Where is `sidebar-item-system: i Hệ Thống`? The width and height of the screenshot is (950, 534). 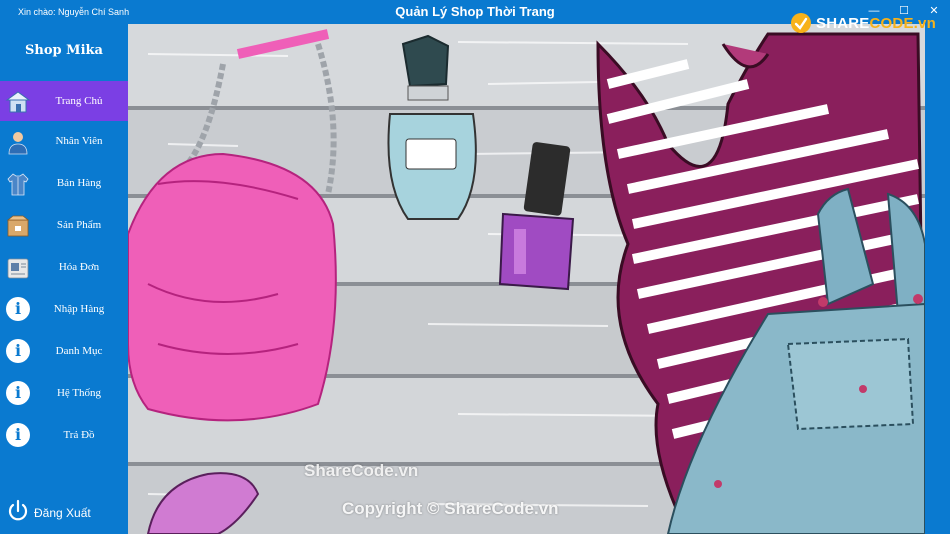 sidebar-item-system: i Hệ Thống is located at coordinates (64, 394).